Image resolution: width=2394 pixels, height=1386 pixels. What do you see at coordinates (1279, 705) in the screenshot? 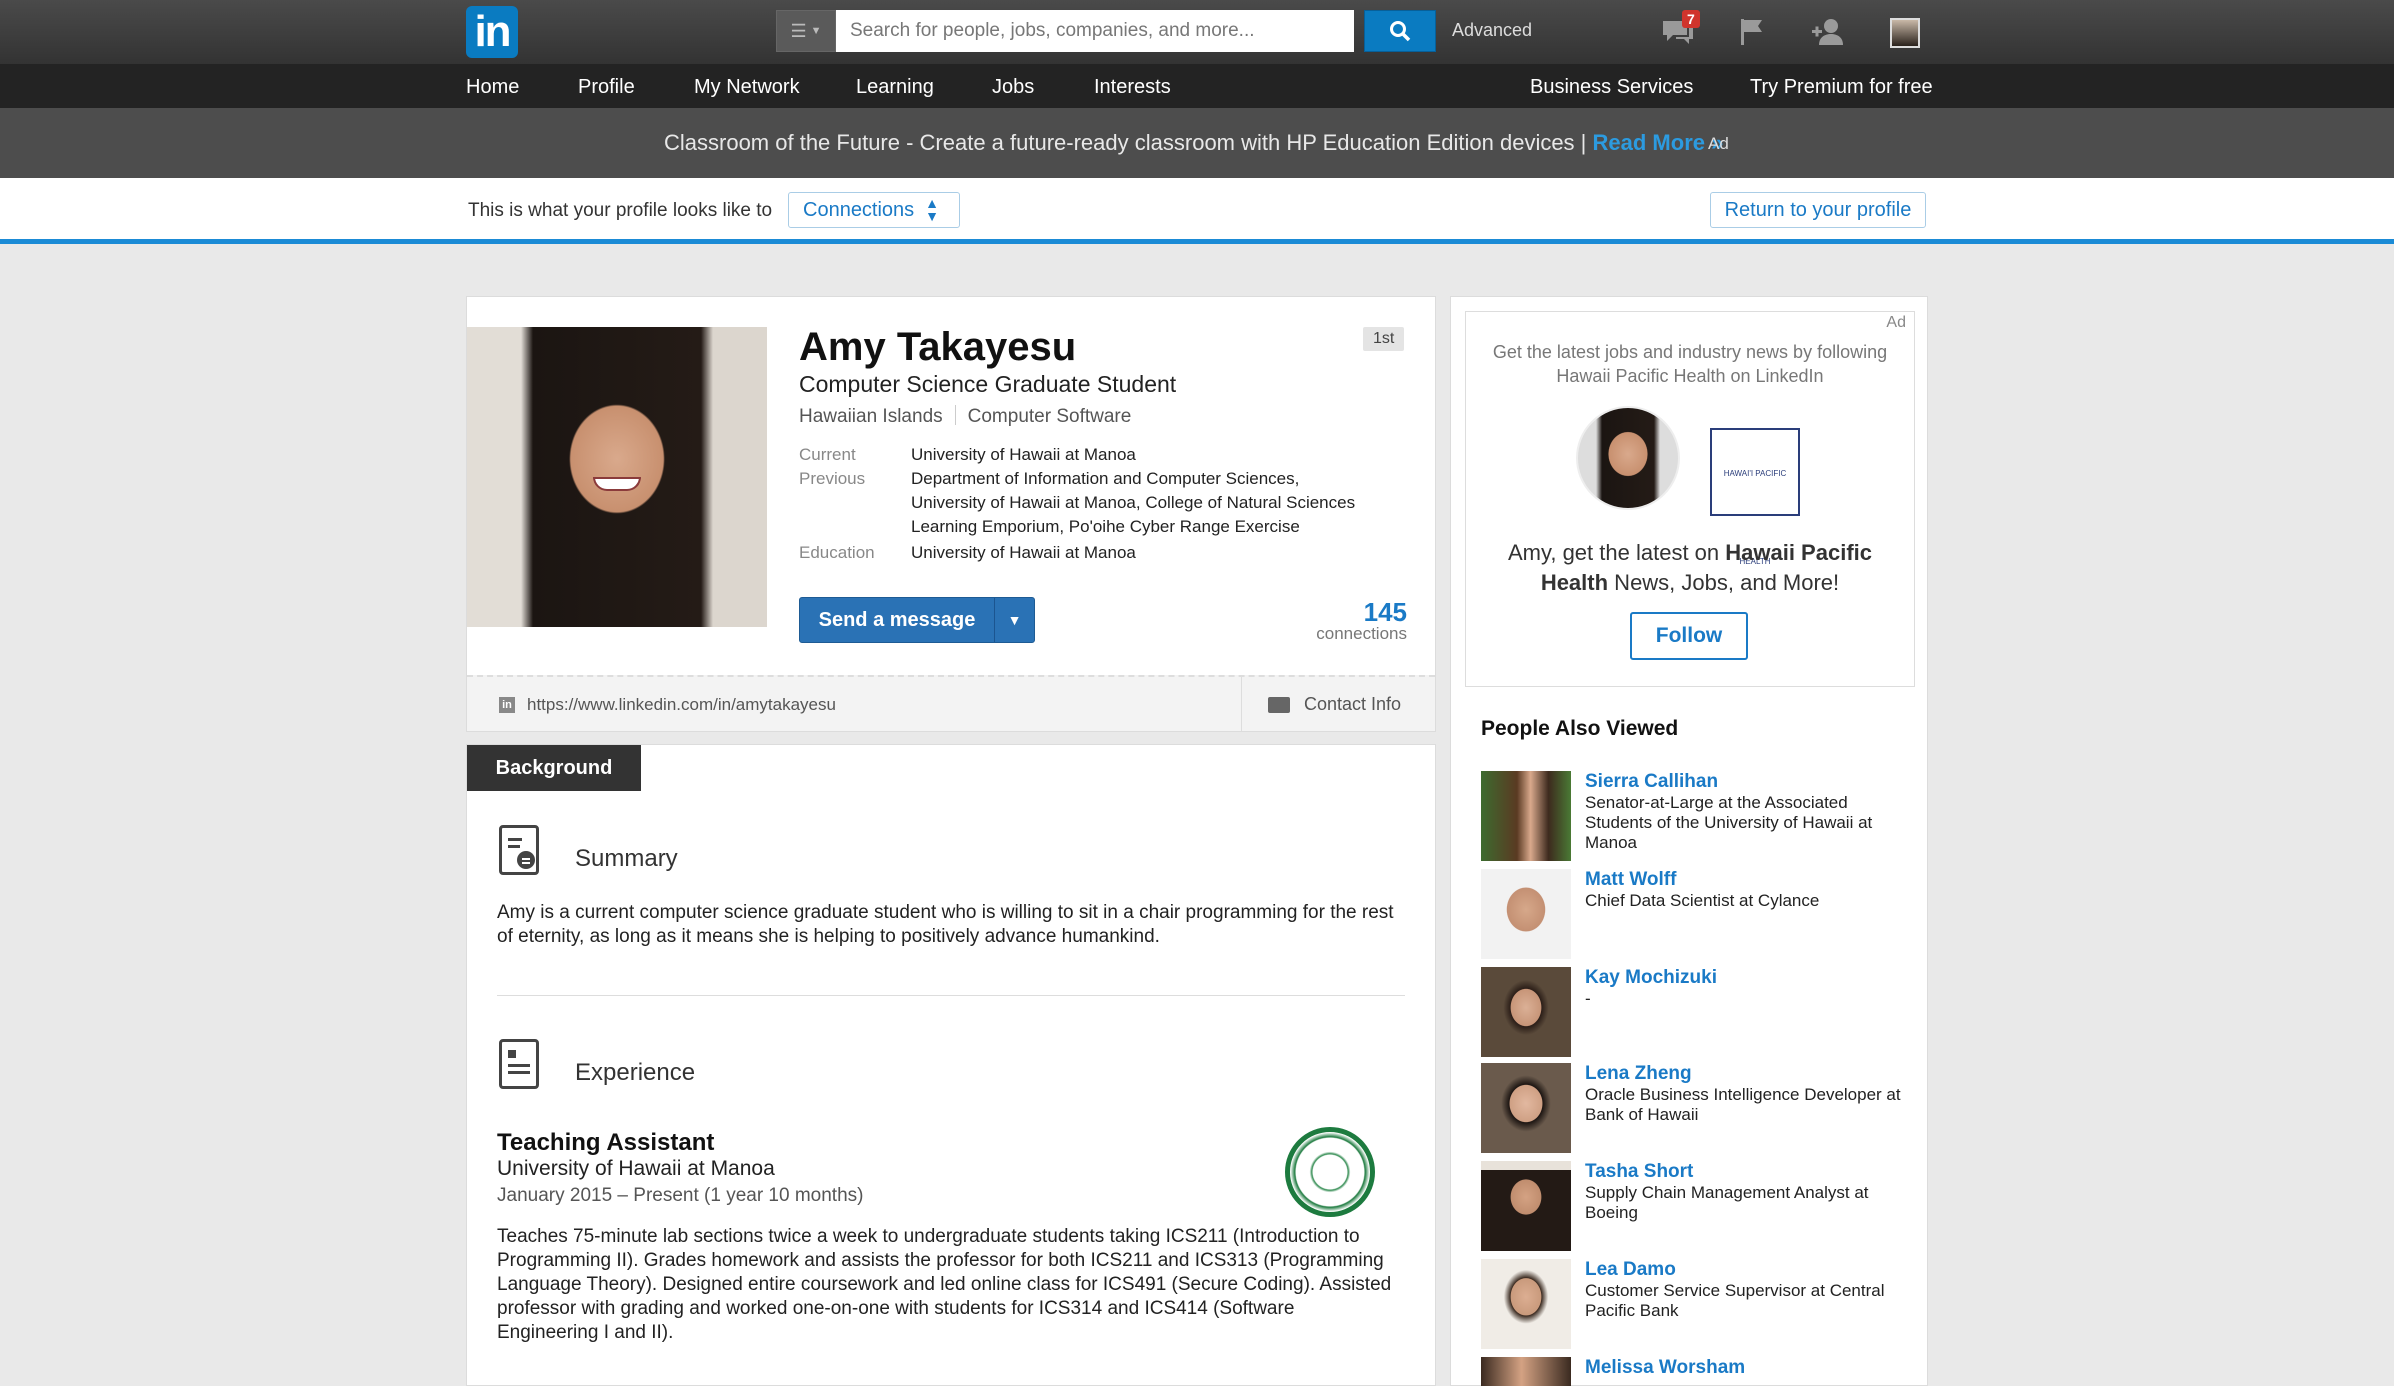
I see `folder-icon` at bounding box center [1279, 705].